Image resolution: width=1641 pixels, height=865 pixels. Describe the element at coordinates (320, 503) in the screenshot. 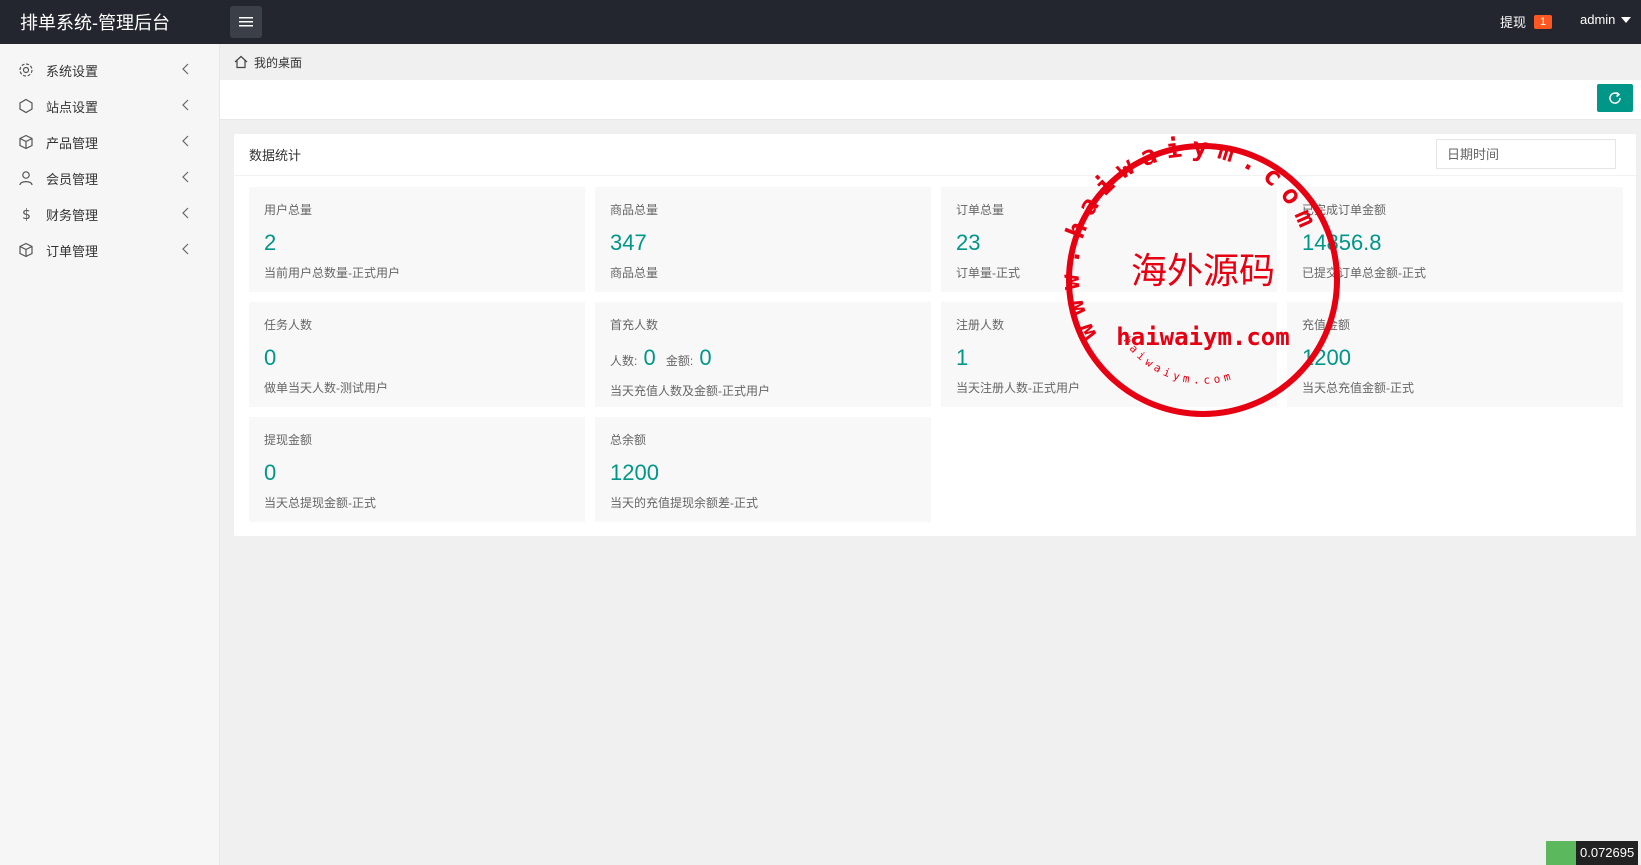

I see `stat-desc: 当天总提现金额-正式` at that location.